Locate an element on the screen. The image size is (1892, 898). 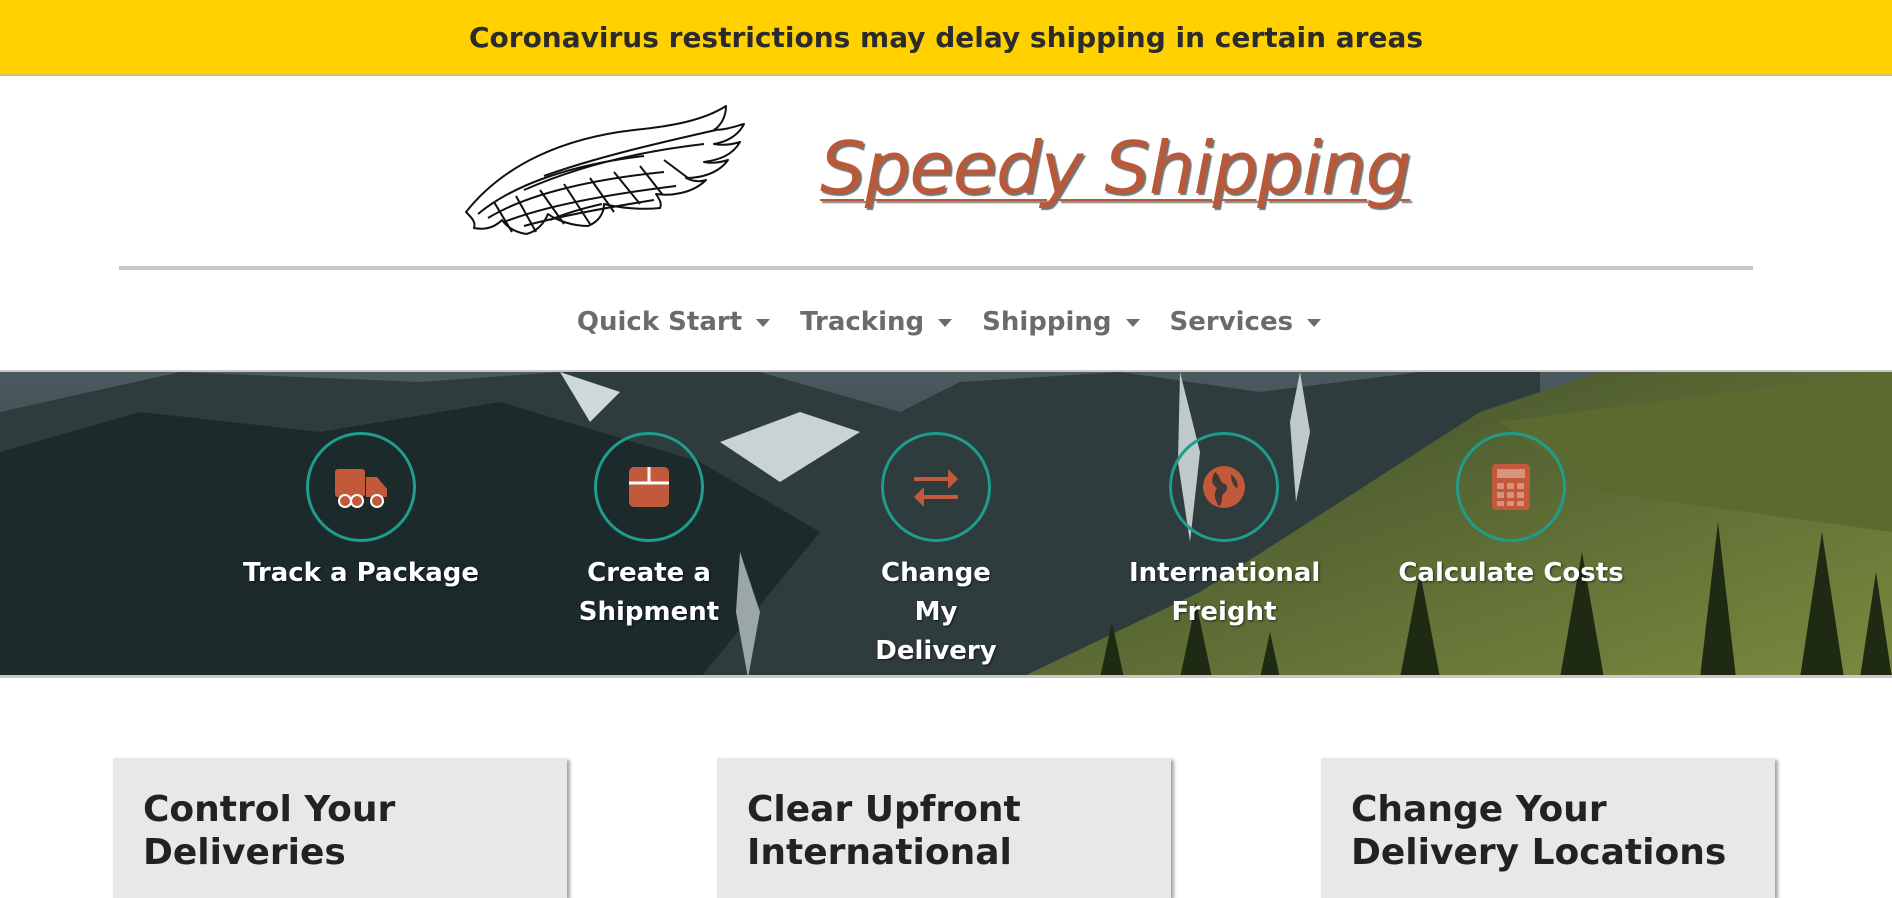
calculator-icon is located at coordinates (1511, 487).